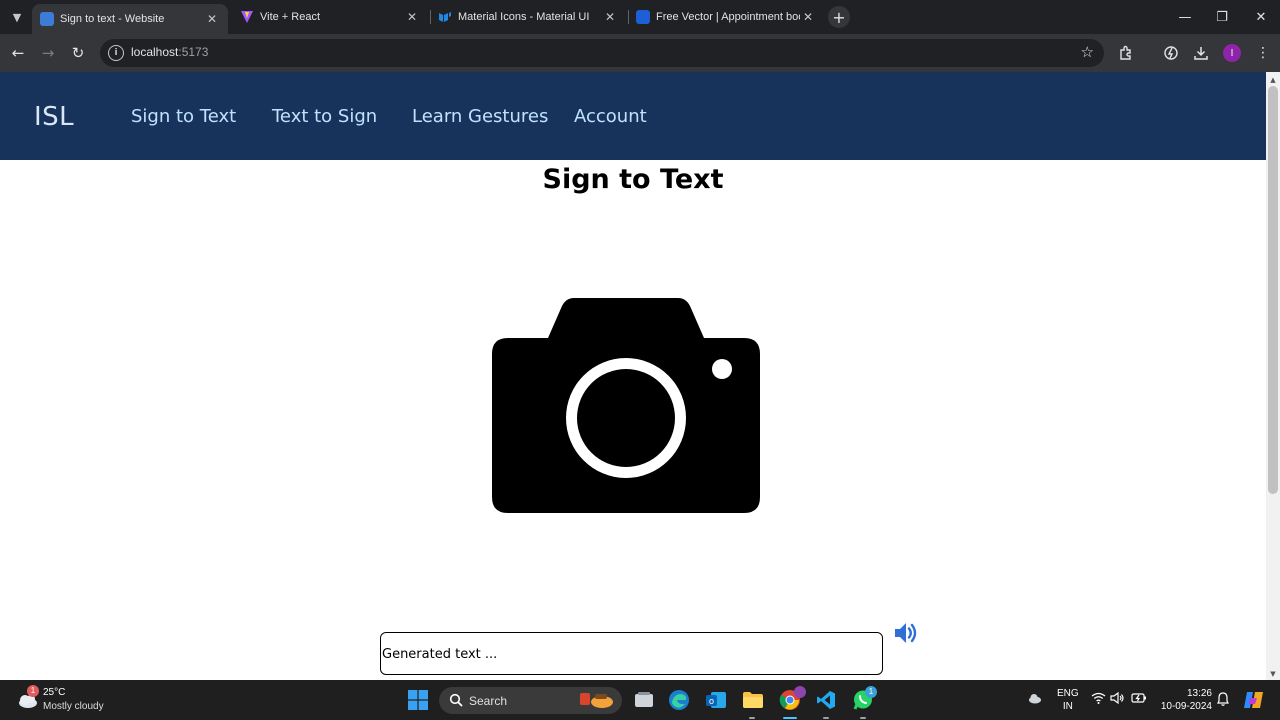 This screenshot has width=1280, height=720. Describe the element at coordinates (826, 718) in the screenshot. I see `vscode-running-indicator` at that location.